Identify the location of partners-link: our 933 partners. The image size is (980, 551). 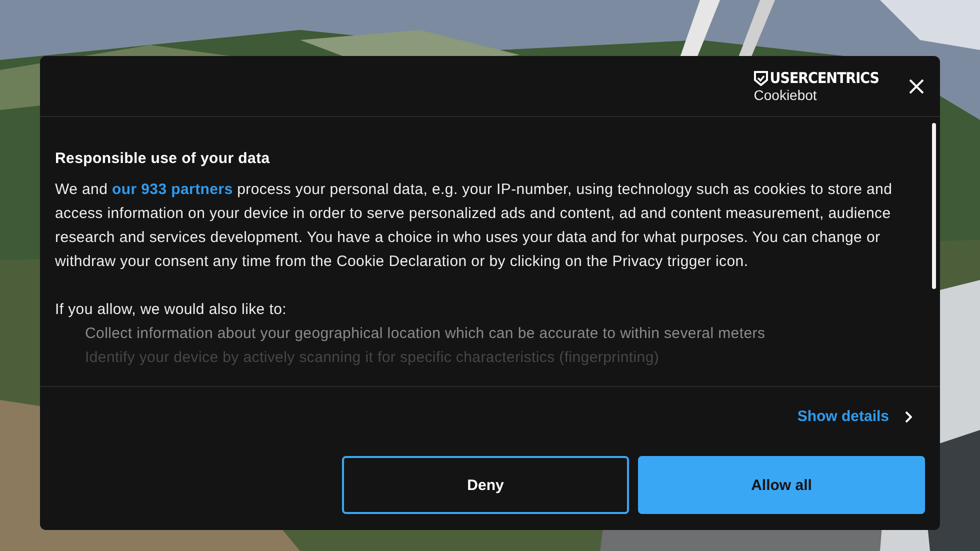
(172, 189).